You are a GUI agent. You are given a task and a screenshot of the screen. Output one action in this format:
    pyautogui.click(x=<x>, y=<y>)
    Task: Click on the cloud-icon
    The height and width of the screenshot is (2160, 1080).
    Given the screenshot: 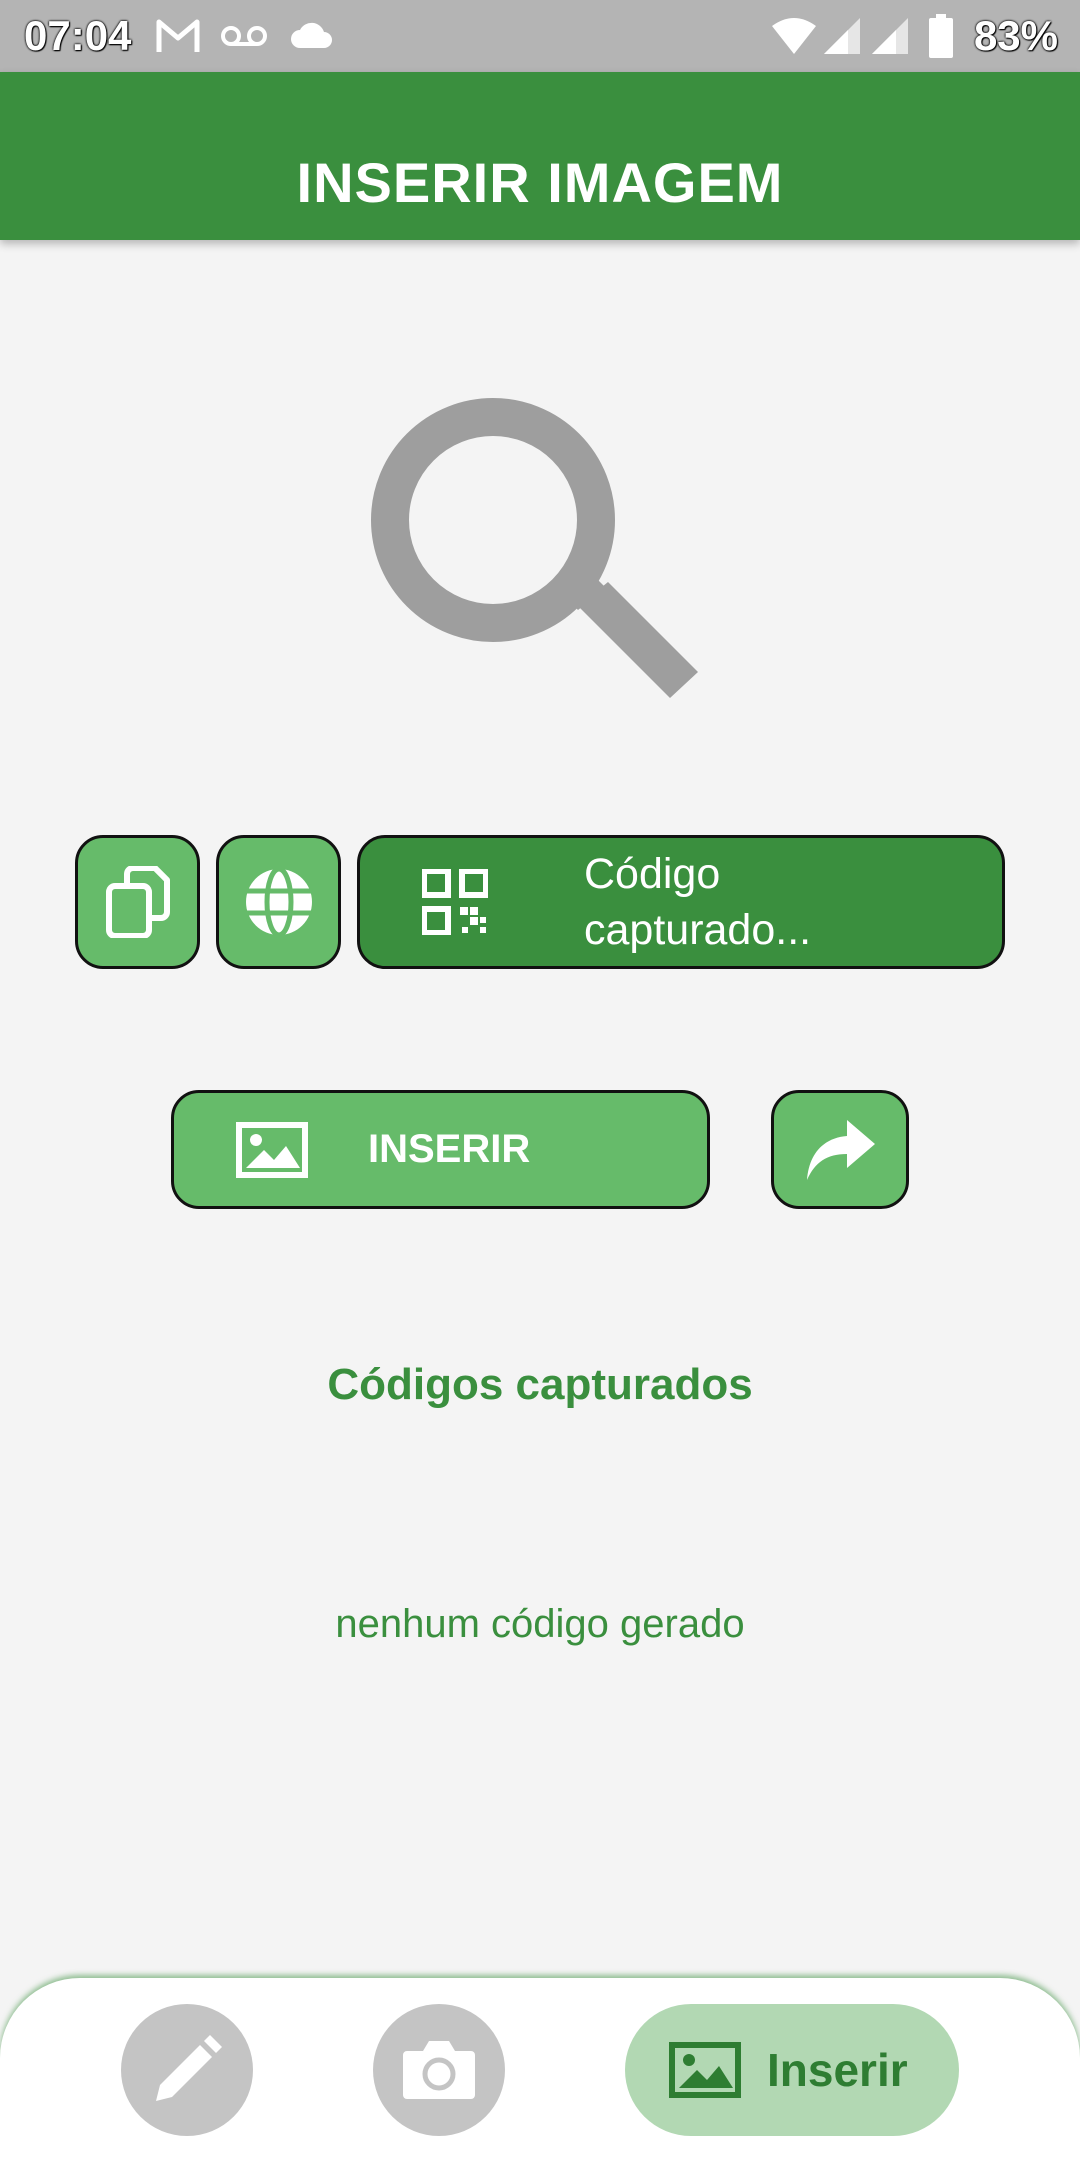 What is the action you would take?
    pyautogui.click(x=311, y=35)
    